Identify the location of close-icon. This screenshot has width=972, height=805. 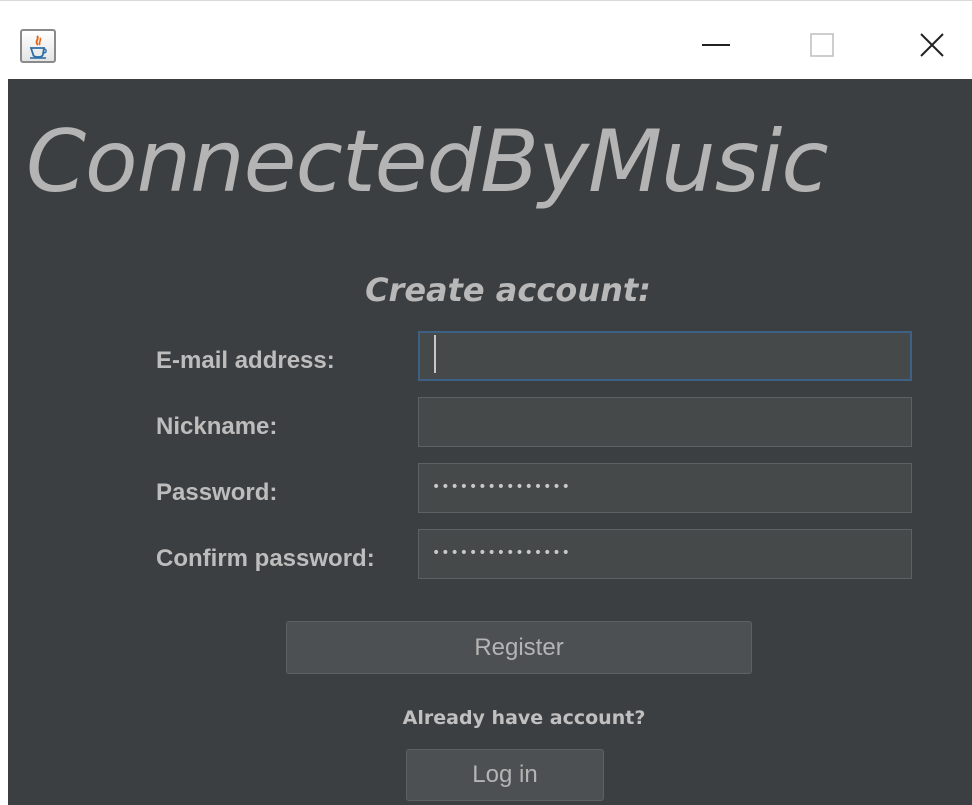
(932, 45).